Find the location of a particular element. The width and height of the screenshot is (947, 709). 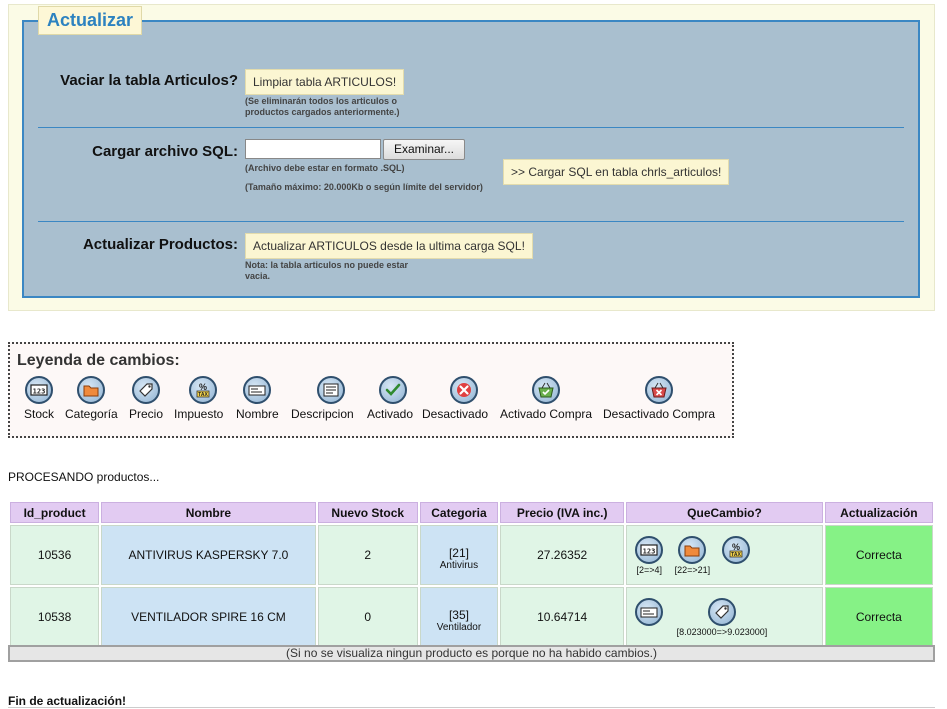

cat-id: [35] is located at coordinates (458, 614).